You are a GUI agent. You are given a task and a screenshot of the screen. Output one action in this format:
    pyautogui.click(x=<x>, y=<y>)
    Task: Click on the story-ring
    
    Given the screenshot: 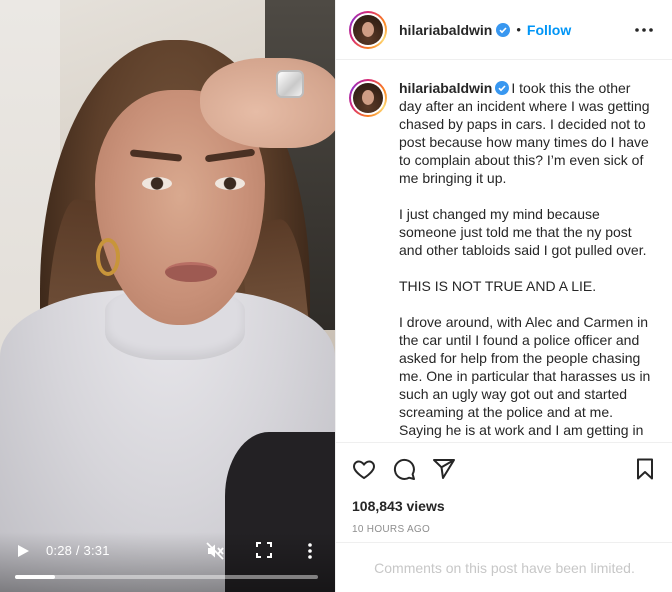 What is the action you would take?
    pyautogui.click(x=368, y=29)
    